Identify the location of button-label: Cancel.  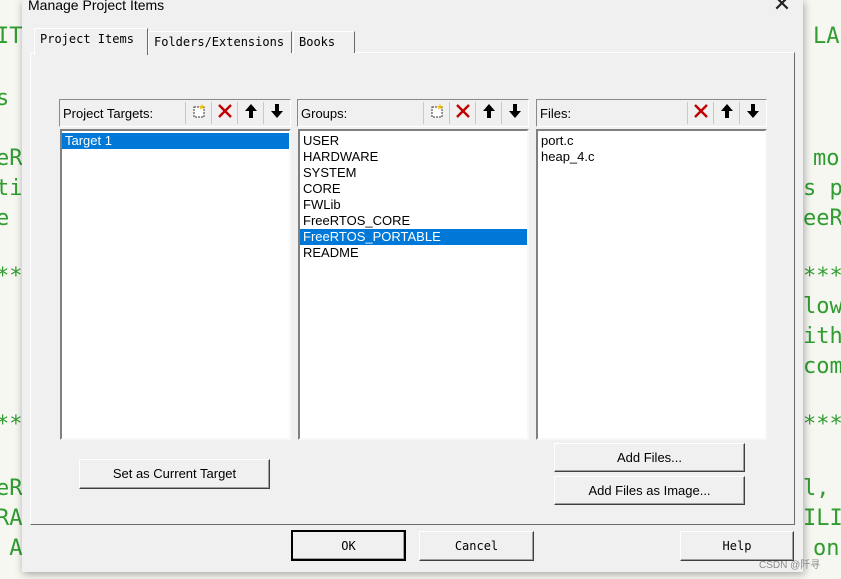
(476, 546).